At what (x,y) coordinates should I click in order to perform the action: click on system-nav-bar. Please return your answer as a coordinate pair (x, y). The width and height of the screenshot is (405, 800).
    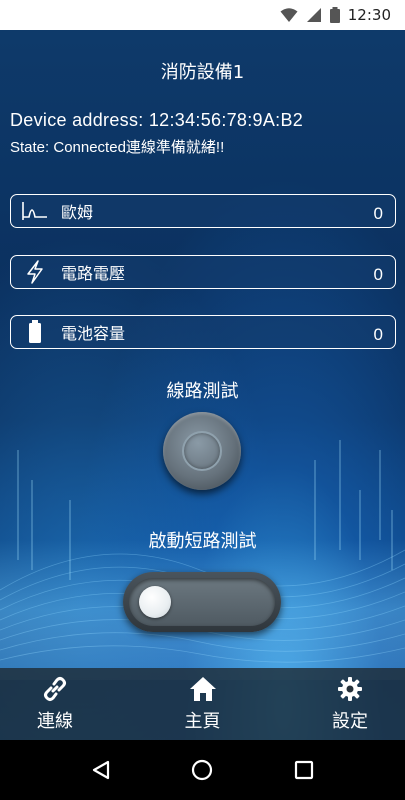
    Looking at the image, I should click on (202, 770).